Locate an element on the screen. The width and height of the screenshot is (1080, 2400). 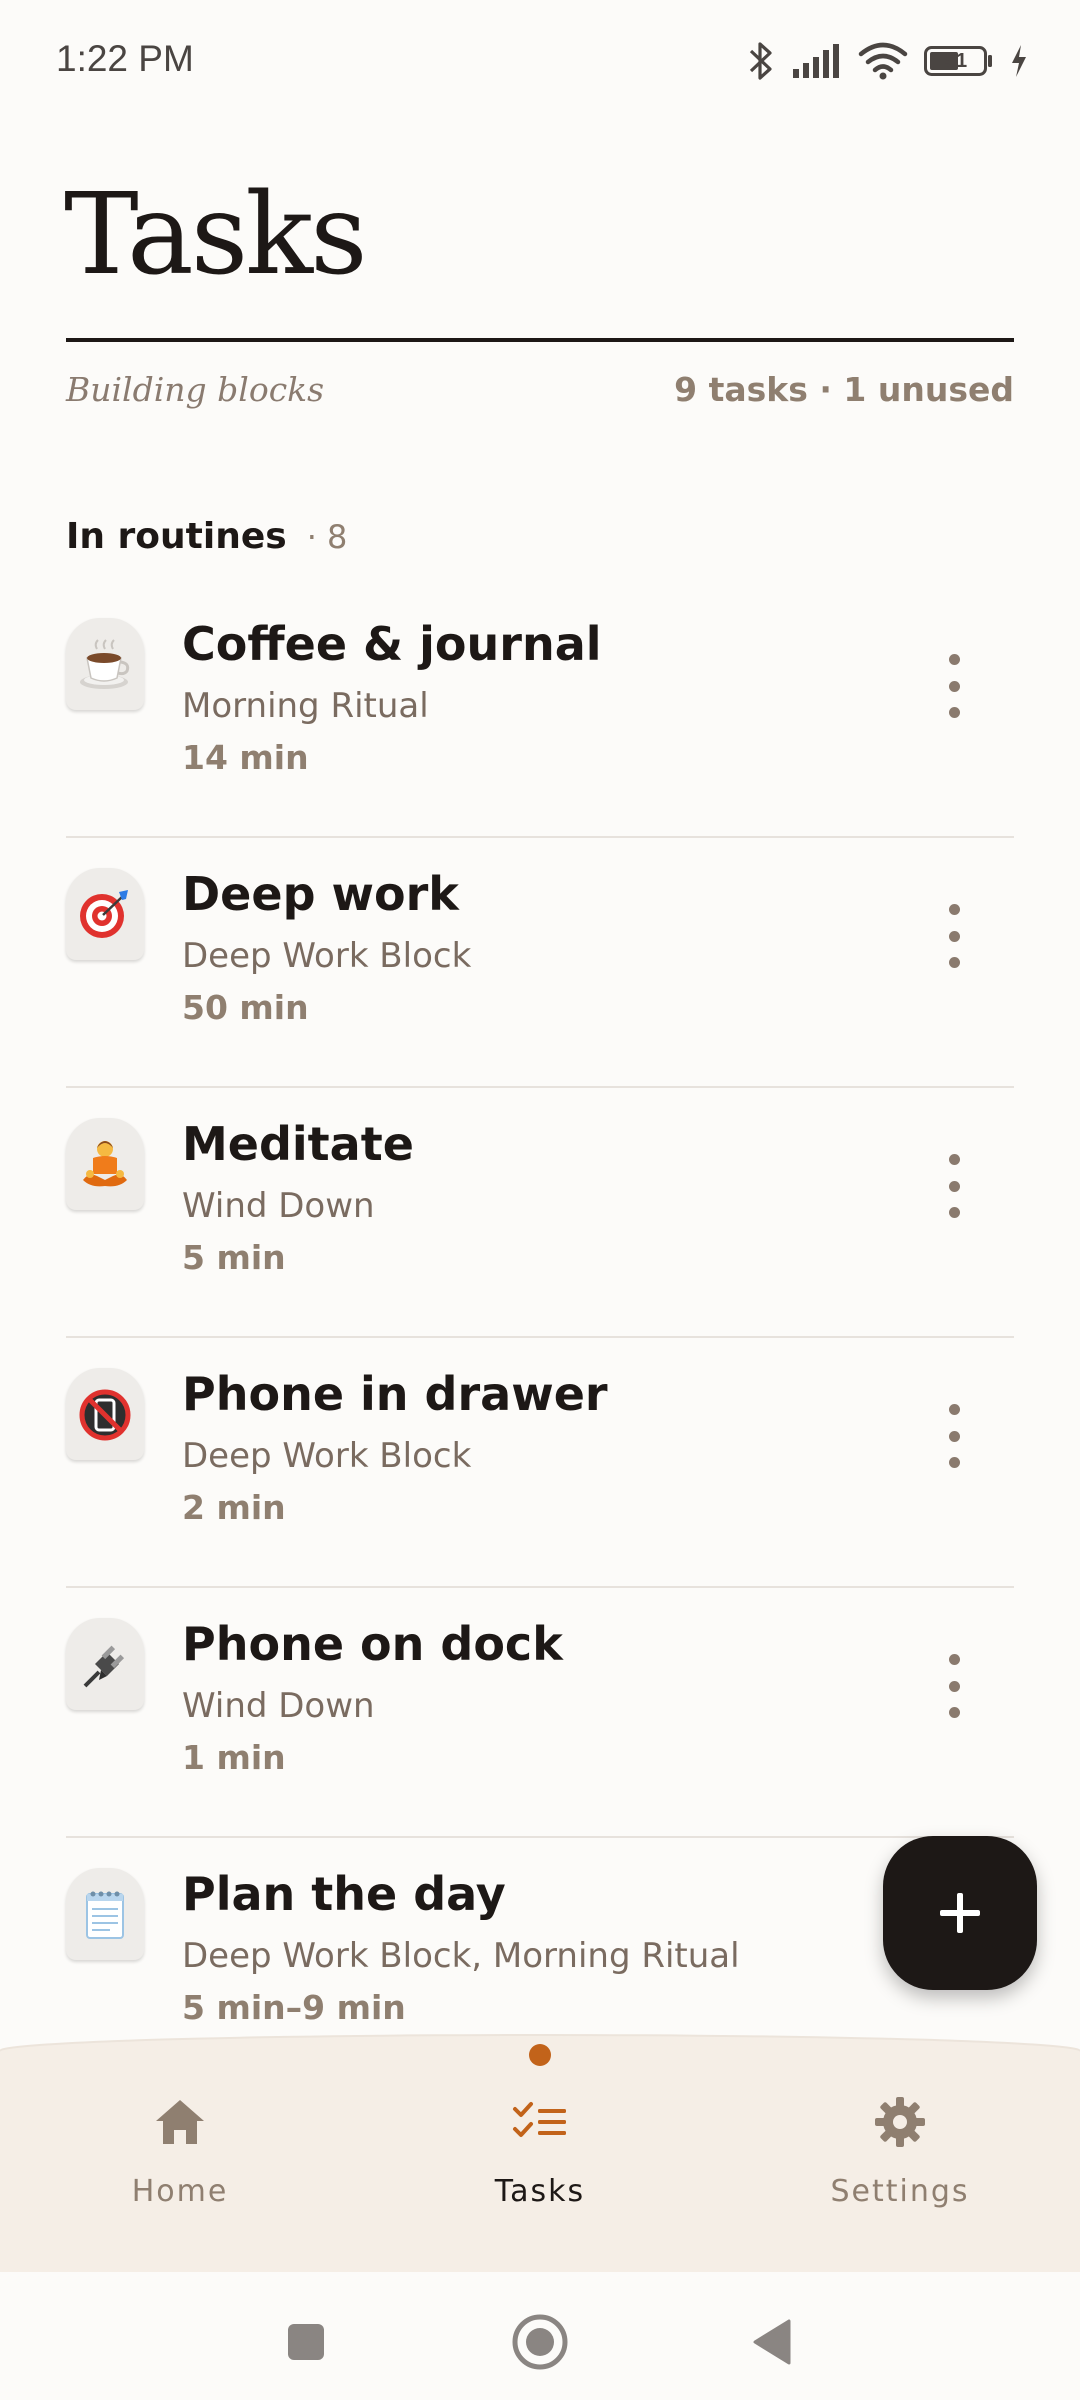
task-duration: 2 min is located at coordinates (234, 1507).